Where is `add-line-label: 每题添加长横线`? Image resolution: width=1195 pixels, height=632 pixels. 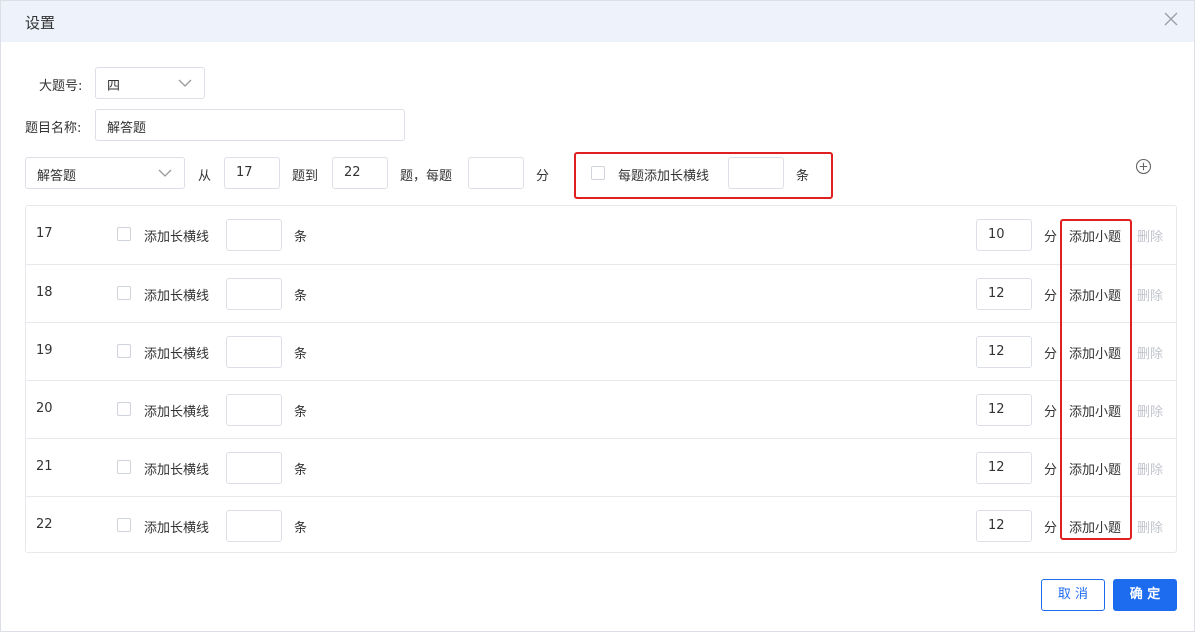
add-line-label: 每题添加长横线 is located at coordinates (664, 176).